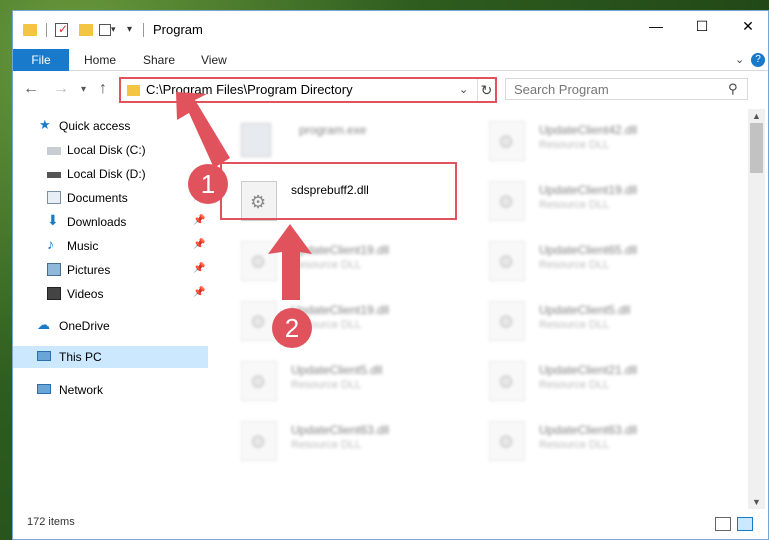 This screenshot has height=540, width=769. What do you see at coordinates (747, 26) in the screenshot?
I see `close-button: ✕` at bounding box center [747, 26].